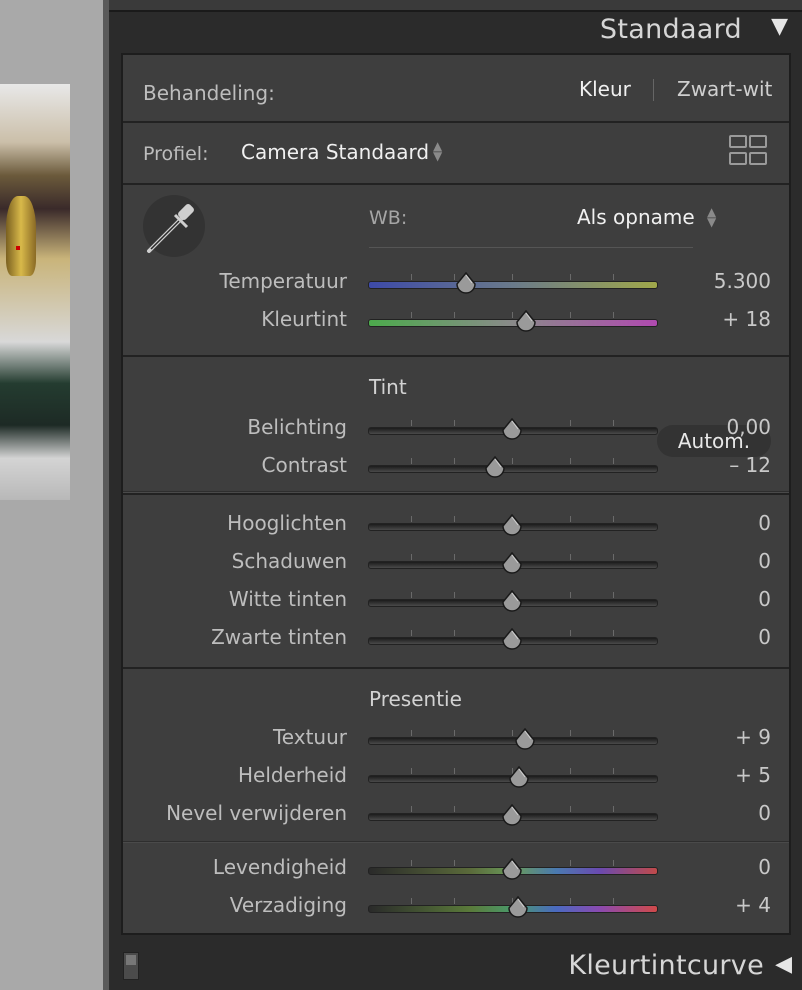  What do you see at coordinates (711, 523) in the screenshot?
I see `slider-value-hooglichten: 0` at bounding box center [711, 523].